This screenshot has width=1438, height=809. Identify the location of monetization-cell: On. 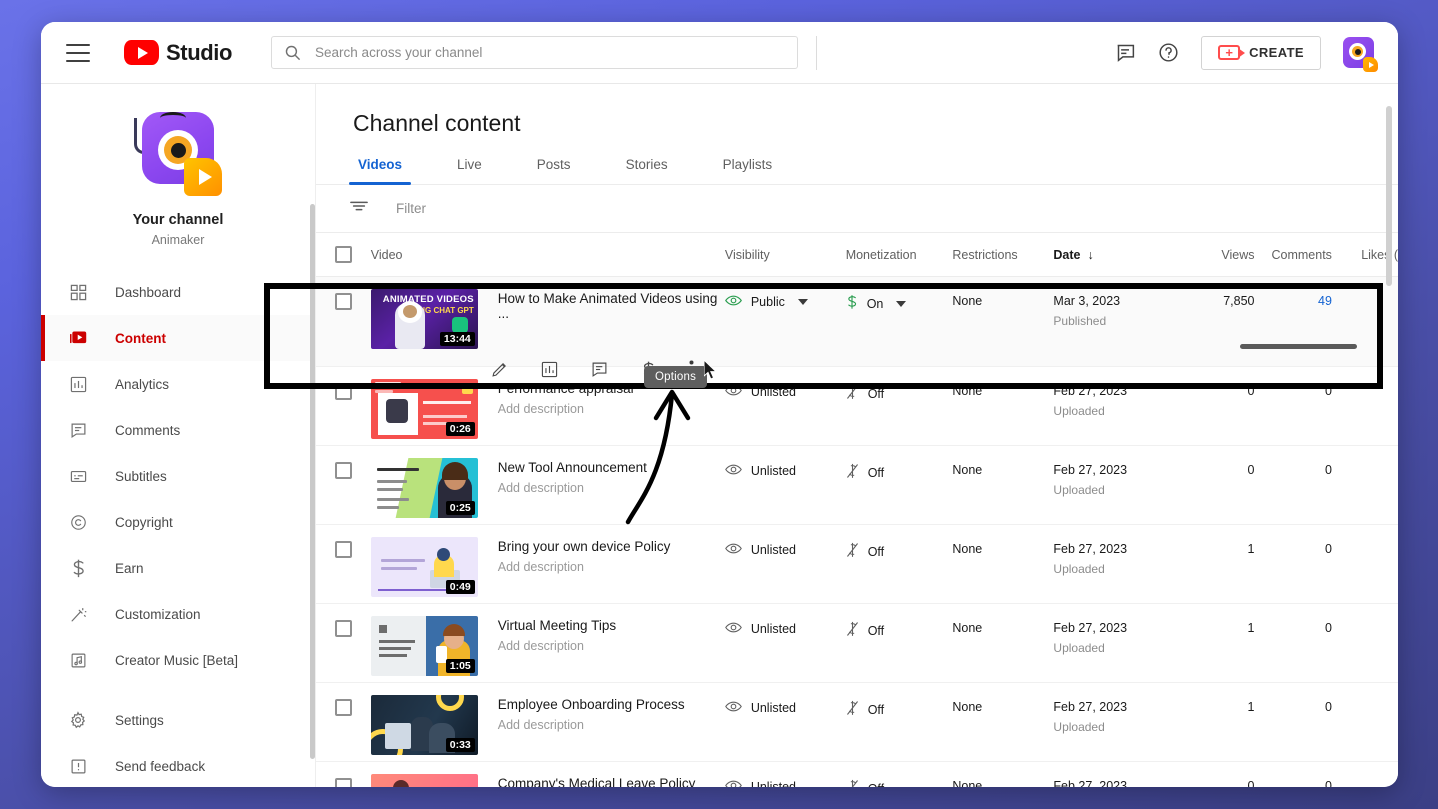
(899, 301).